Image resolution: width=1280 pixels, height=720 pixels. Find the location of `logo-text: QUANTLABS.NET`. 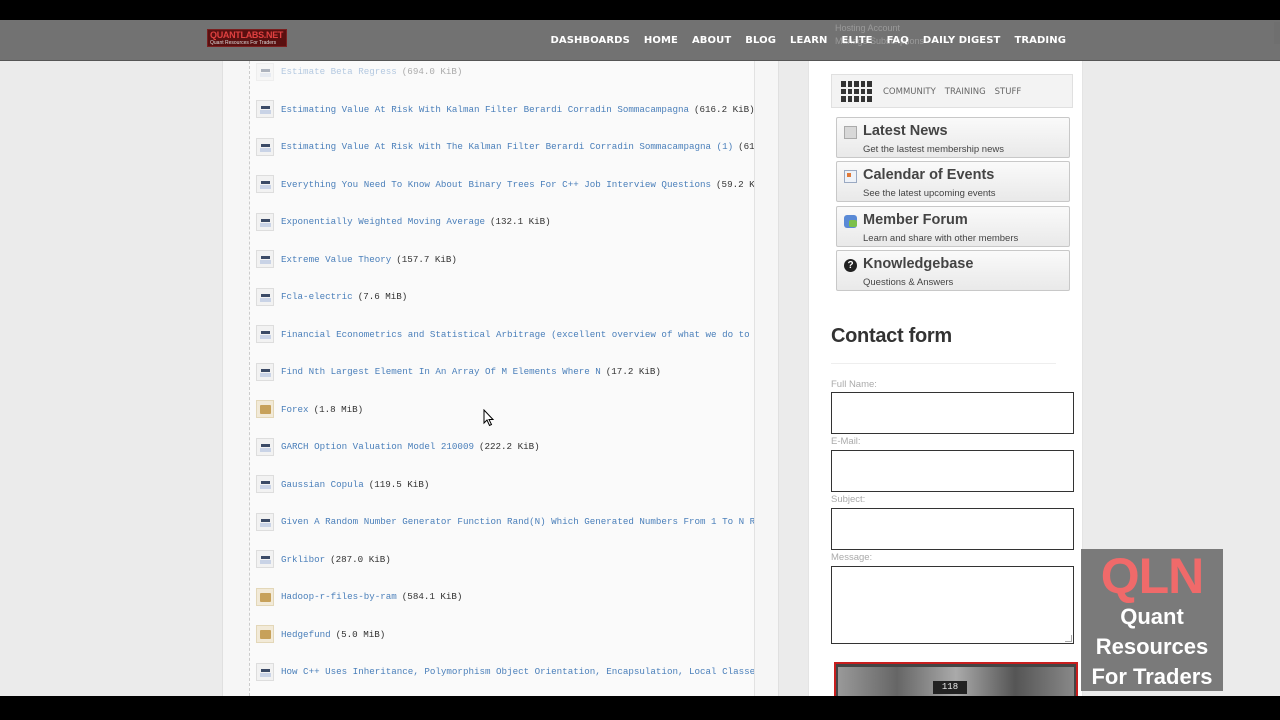

logo-text: QUANTLABS.NET is located at coordinates (247, 35).